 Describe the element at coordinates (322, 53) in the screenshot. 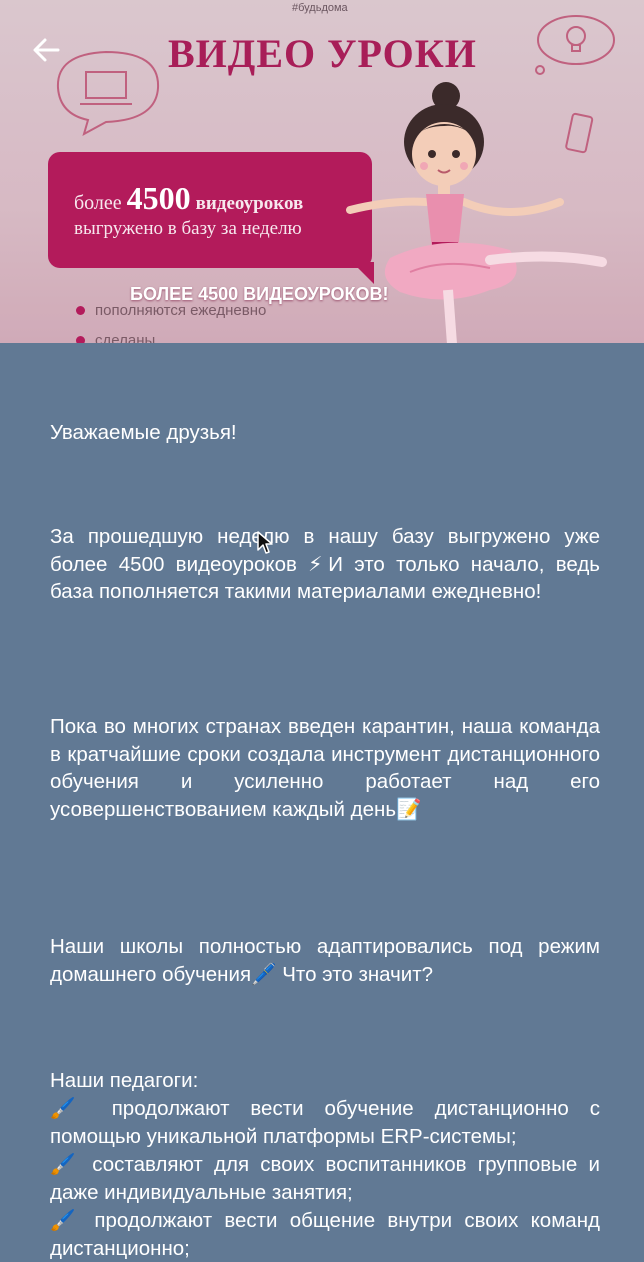

I see `banner-title: ВИДЕО УРОКИ` at that location.